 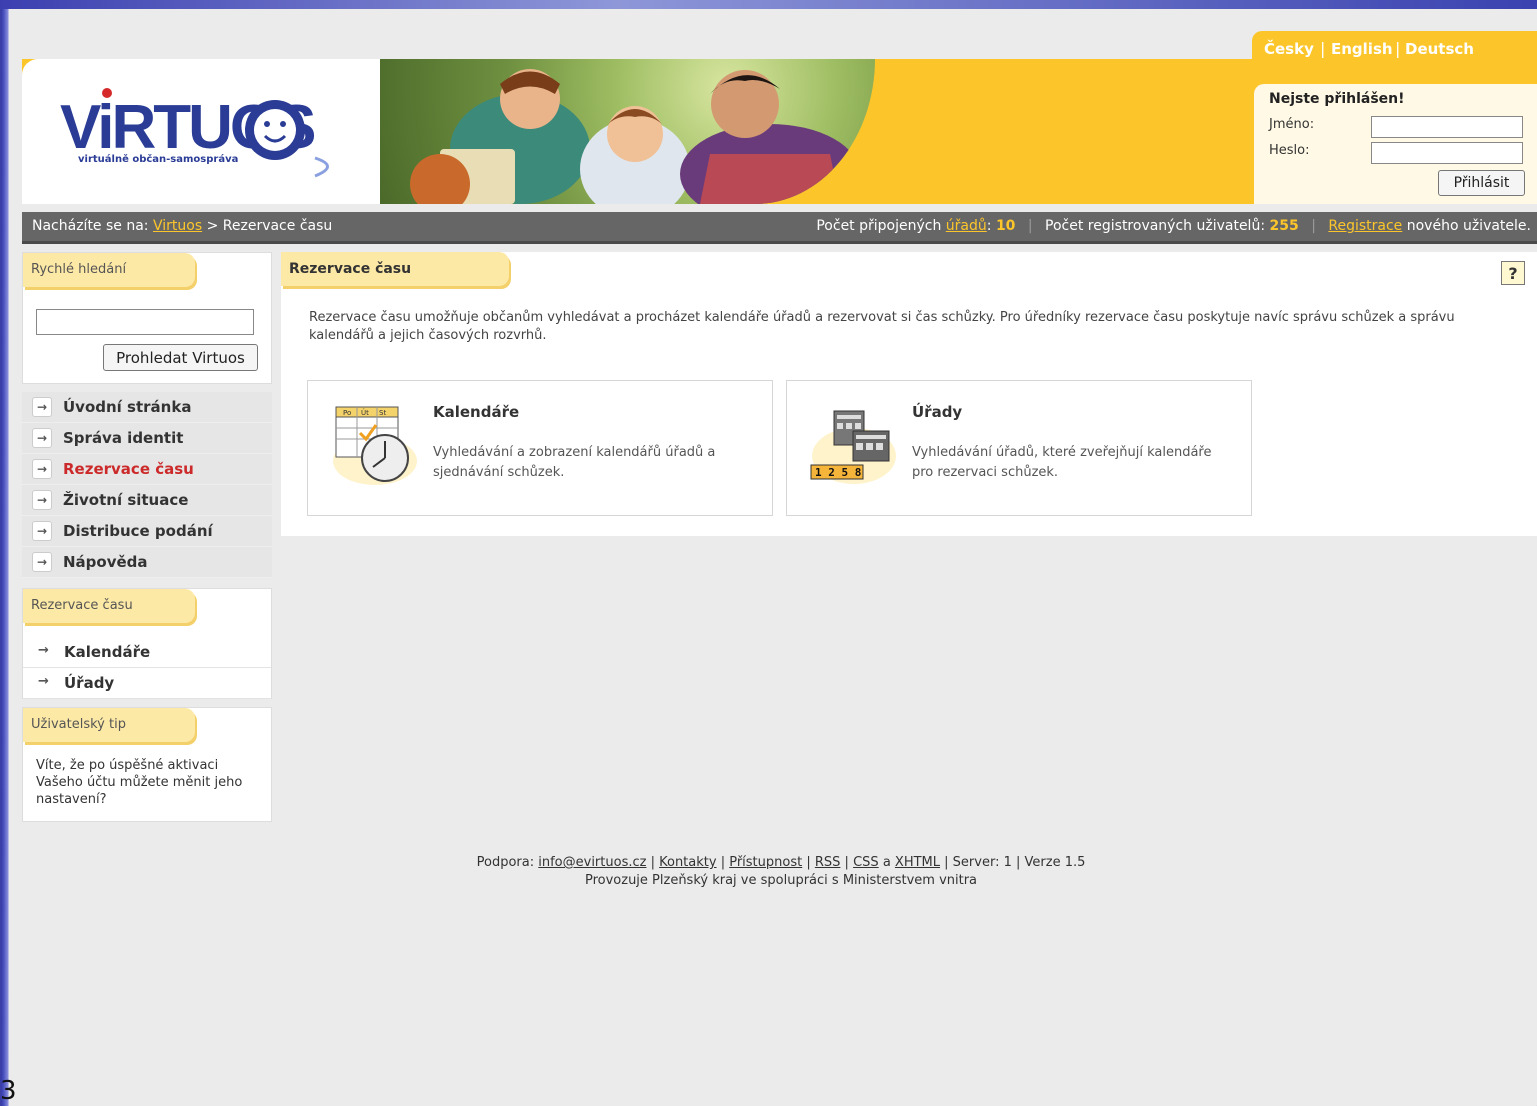 I want to click on nav-item-life-situations: → Životní situace, so click(x=147, y=500).